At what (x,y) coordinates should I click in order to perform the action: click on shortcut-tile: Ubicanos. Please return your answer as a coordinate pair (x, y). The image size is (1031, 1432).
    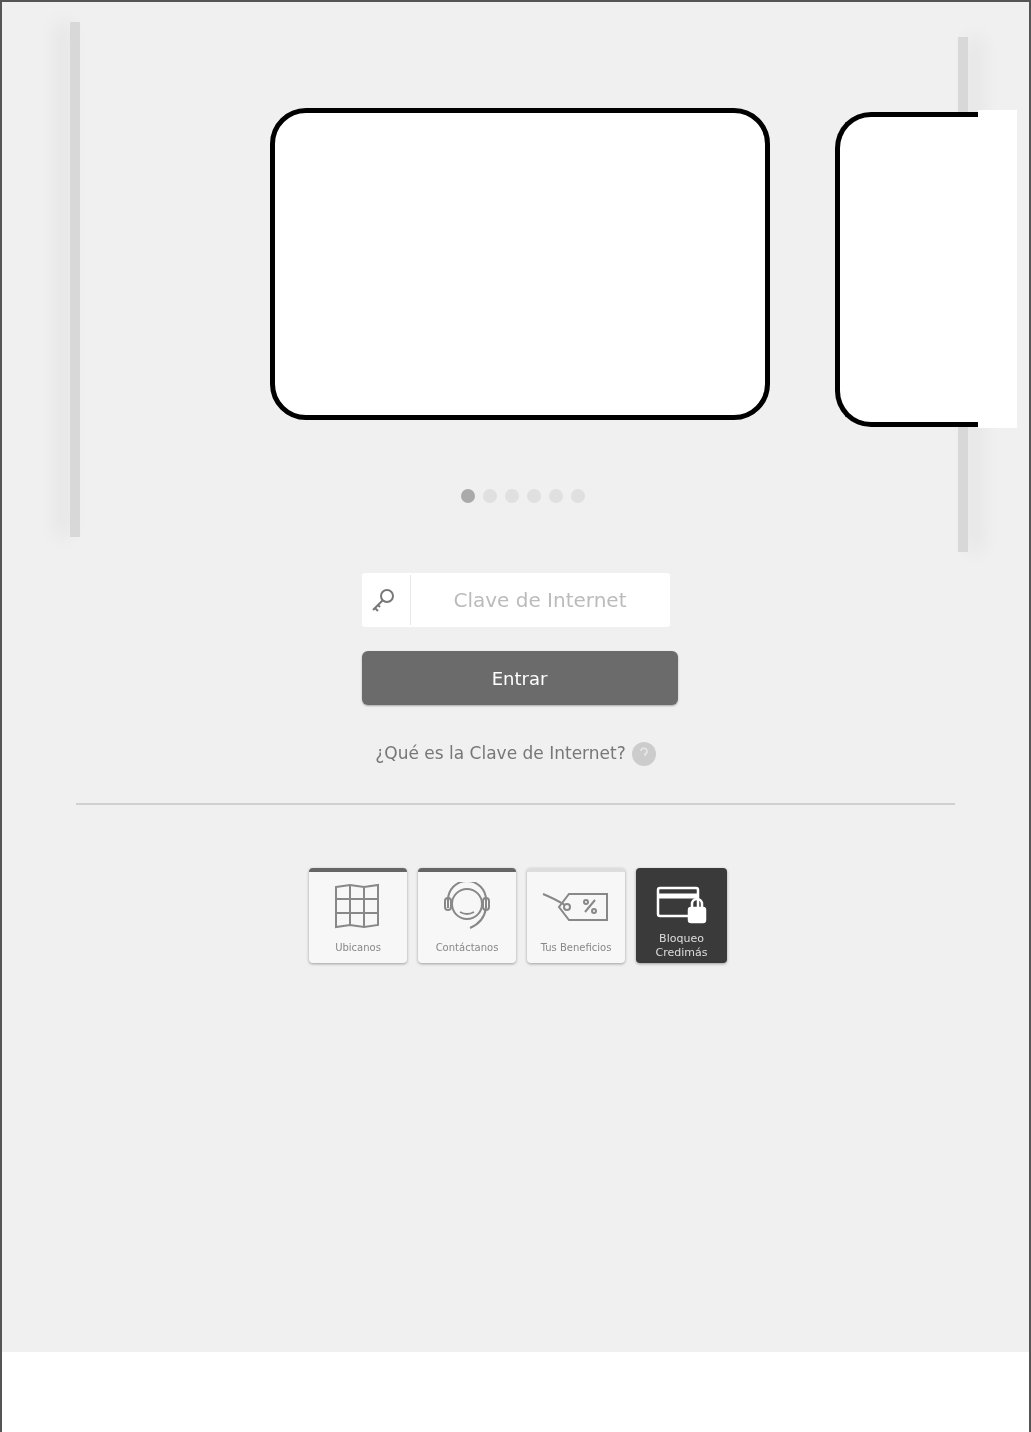
    Looking at the image, I should click on (358, 915).